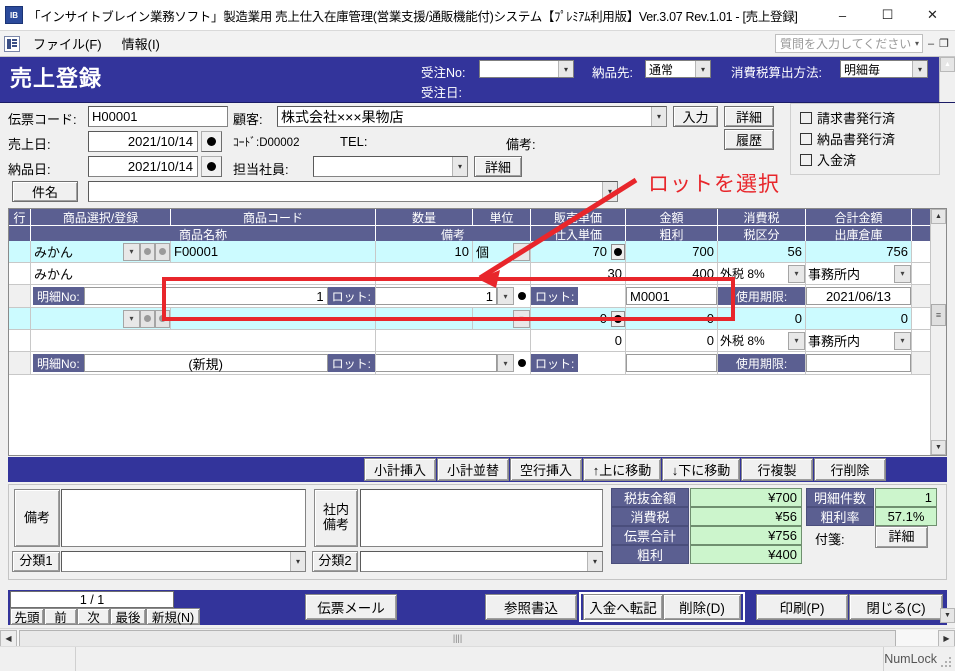 This screenshot has height=671, width=955. I want to click on delivery-date-input: 2021/10/14, so click(143, 166).